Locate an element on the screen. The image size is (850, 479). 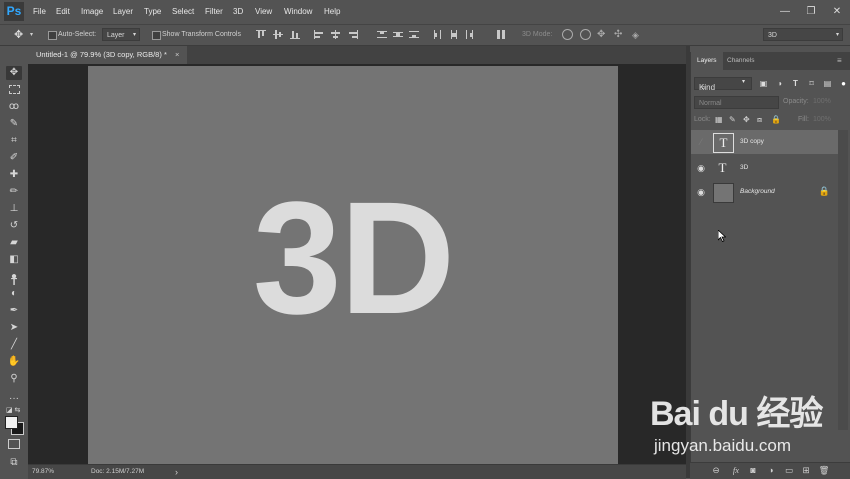
menu-window: Window is located at coordinates (298, 12).